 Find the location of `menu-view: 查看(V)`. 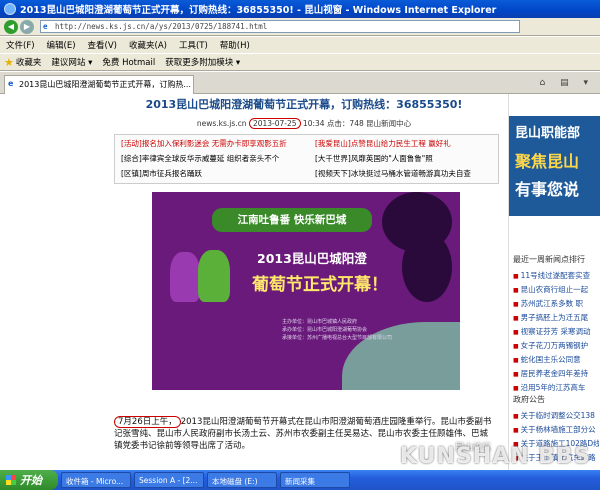

menu-view: 查看(V) is located at coordinates (102, 45).